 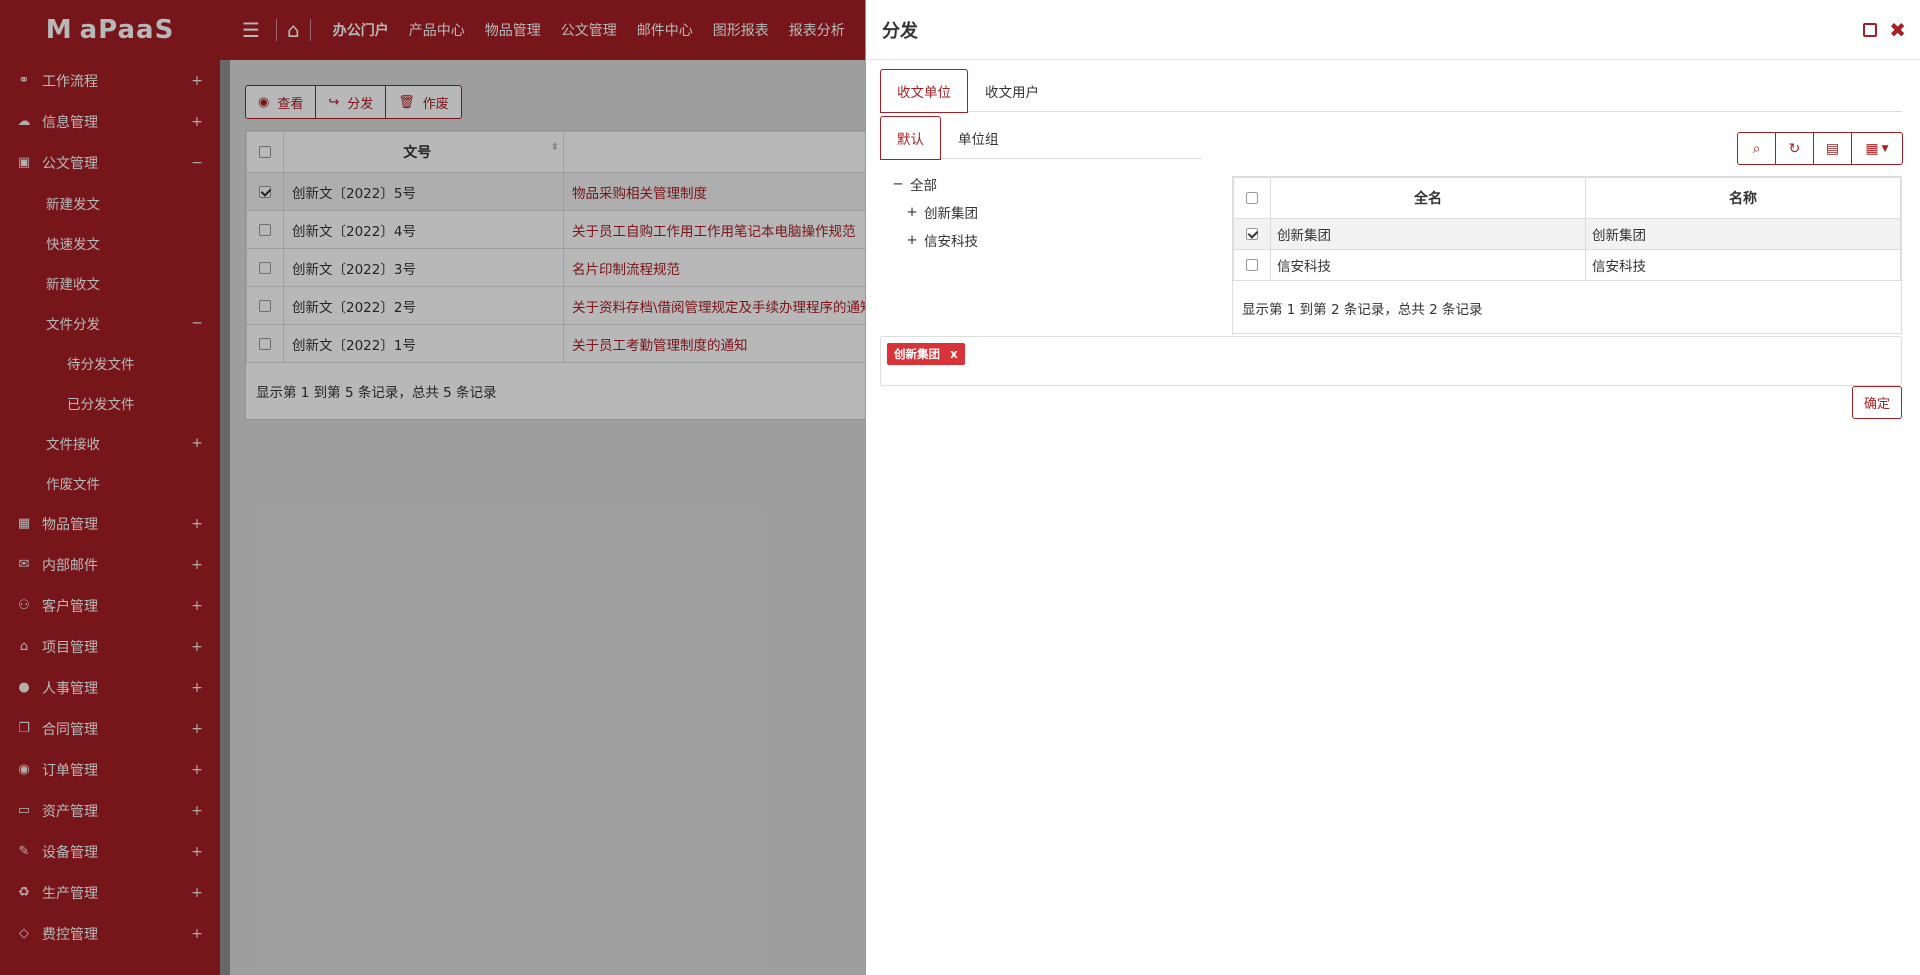 What do you see at coordinates (898, 184) in the screenshot?
I see `collapse-icon: −` at bounding box center [898, 184].